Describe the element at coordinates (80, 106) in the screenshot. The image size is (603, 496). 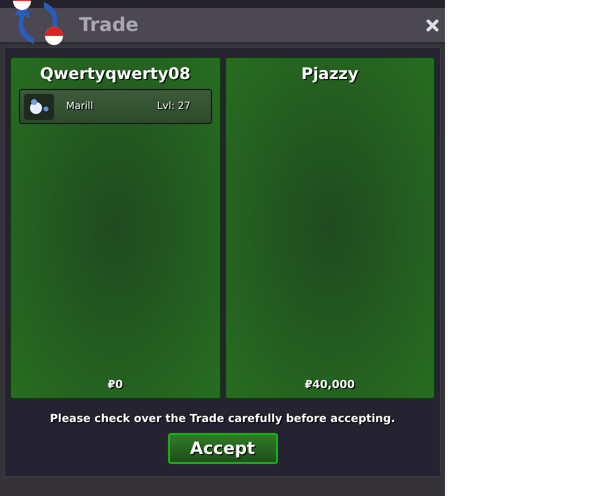
I see `pokemon-name: Marill` at that location.